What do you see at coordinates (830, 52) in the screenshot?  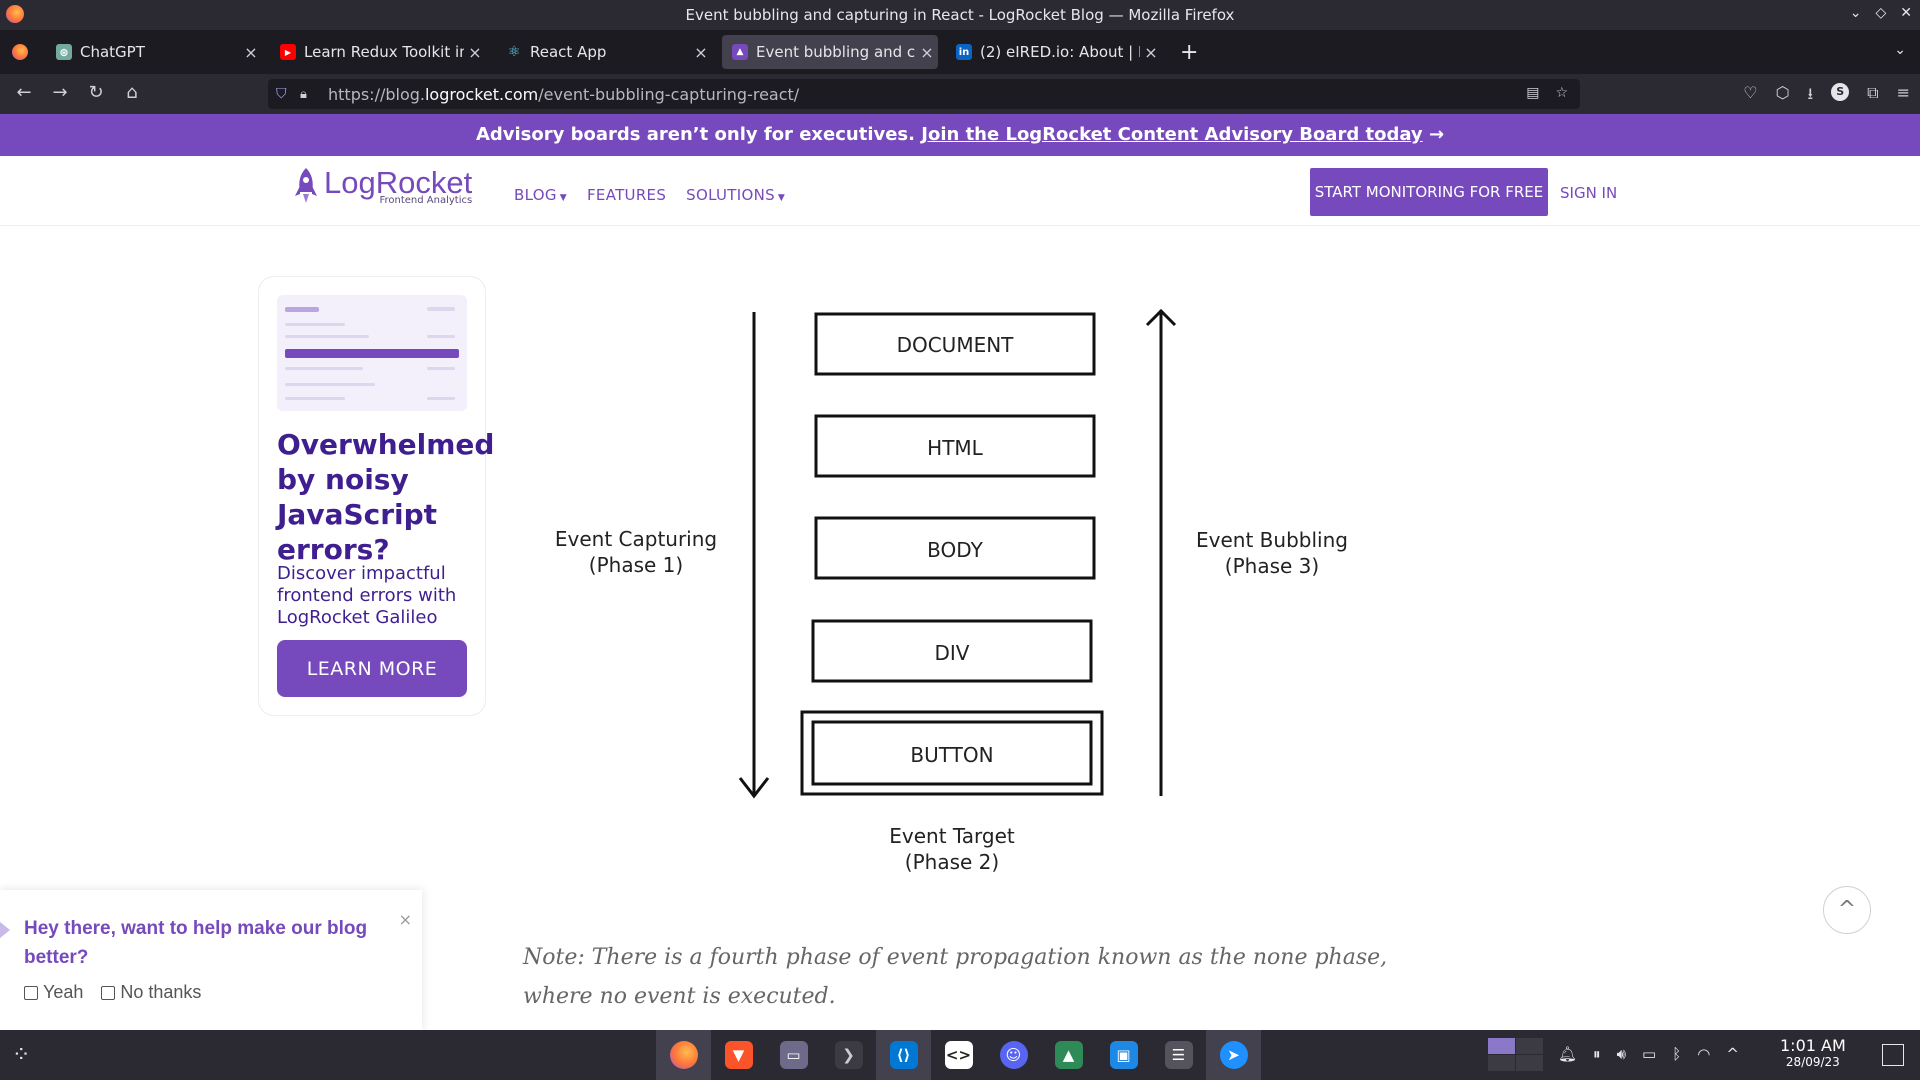 I see `tab-event-bubbling: ▲ Event bubbling and capt ×` at bounding box center [830, 52].